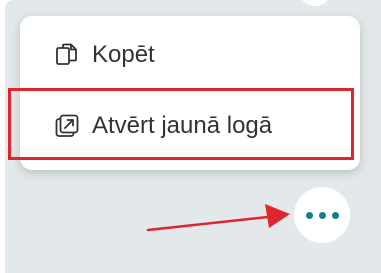 The height and width of the screenshot is (273, 381). Describe the element at coordinates (66, 54) in the screenshot. I see `copy-icon` at that location.